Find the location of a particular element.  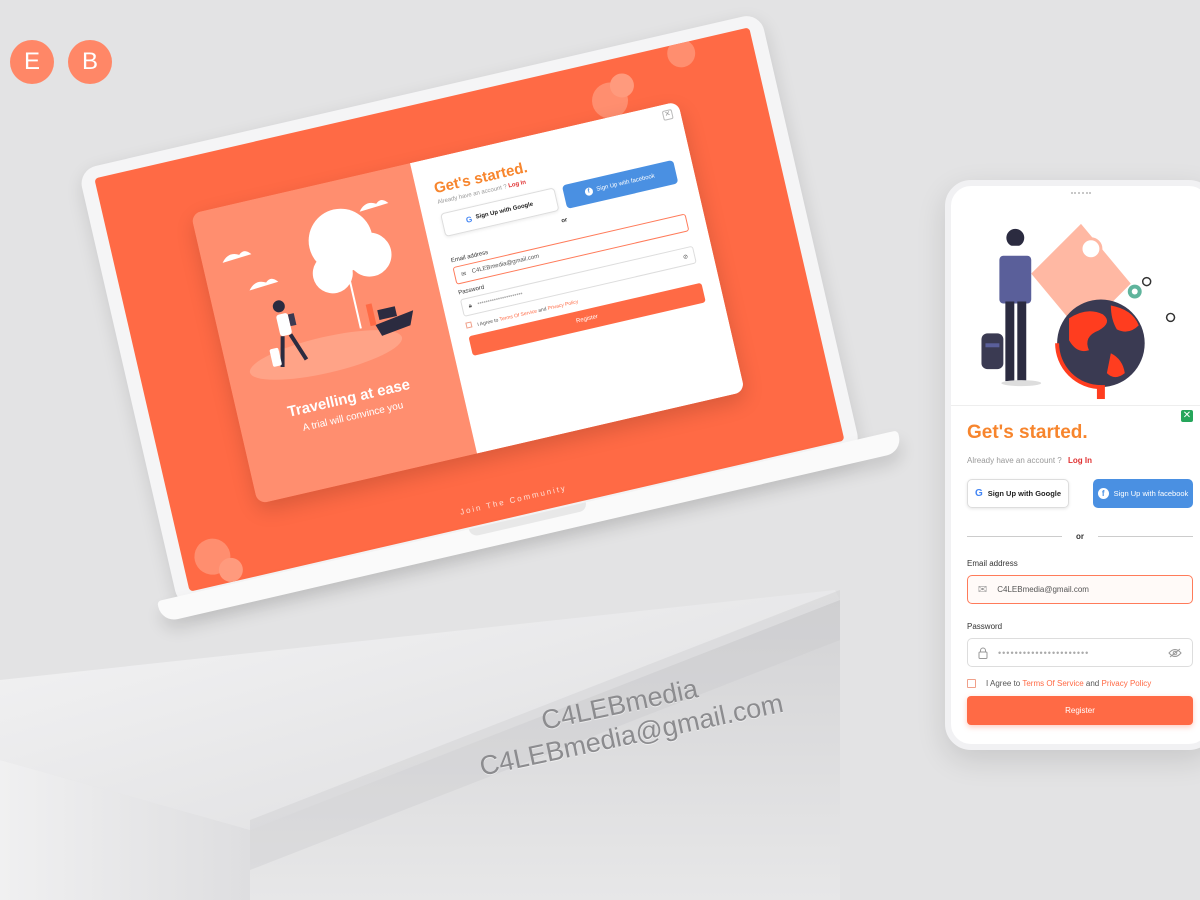

laptop-login-link: Log In is located at coordinates (517, 185).